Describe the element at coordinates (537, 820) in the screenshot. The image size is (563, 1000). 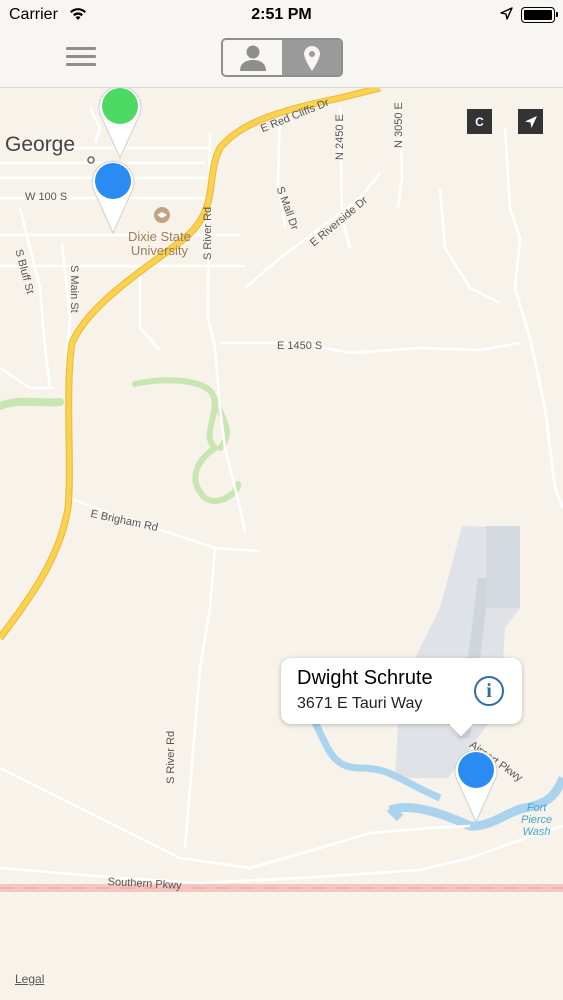
I see `map-label-fort-pierce: Fort Pierce Wash` at that location.